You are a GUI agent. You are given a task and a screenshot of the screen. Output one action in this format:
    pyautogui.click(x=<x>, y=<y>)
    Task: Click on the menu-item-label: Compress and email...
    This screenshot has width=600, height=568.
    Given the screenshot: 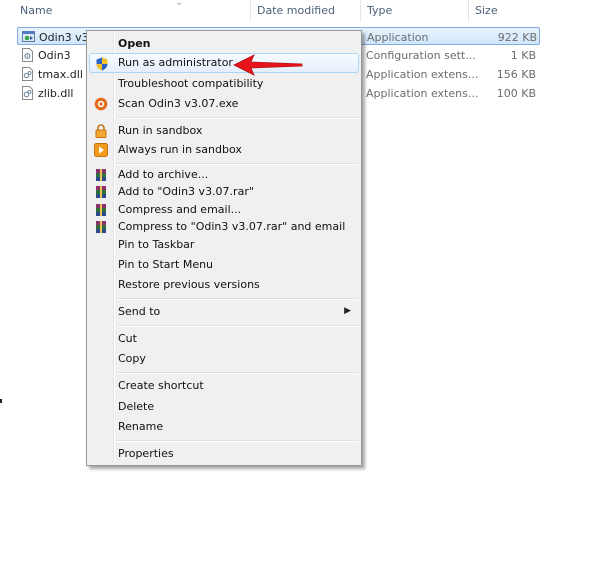 What is the action you would take?
    pyautogui.click(x=180, y=209)
    